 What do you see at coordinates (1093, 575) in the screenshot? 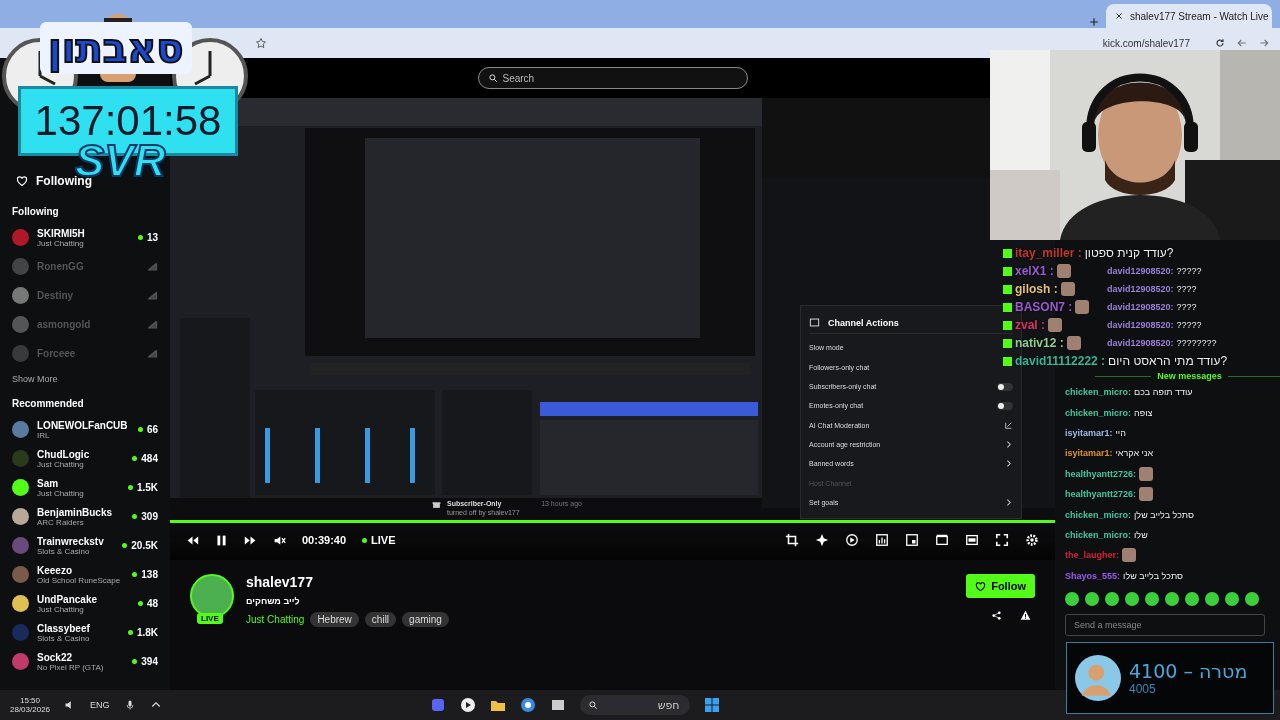
I see `chat-username: Shayos_555:` at bounding box center [1093, 575].